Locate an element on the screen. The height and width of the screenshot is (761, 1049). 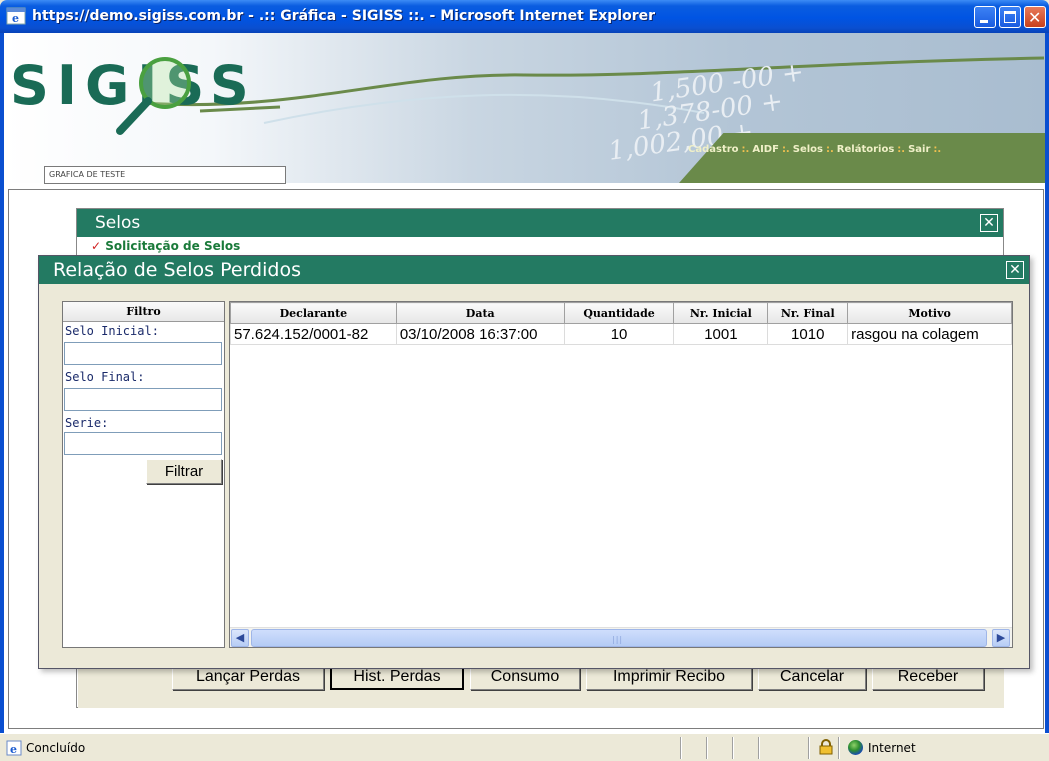
cell-motivo: rasgou na colagem is located at coordinates (929, 334).